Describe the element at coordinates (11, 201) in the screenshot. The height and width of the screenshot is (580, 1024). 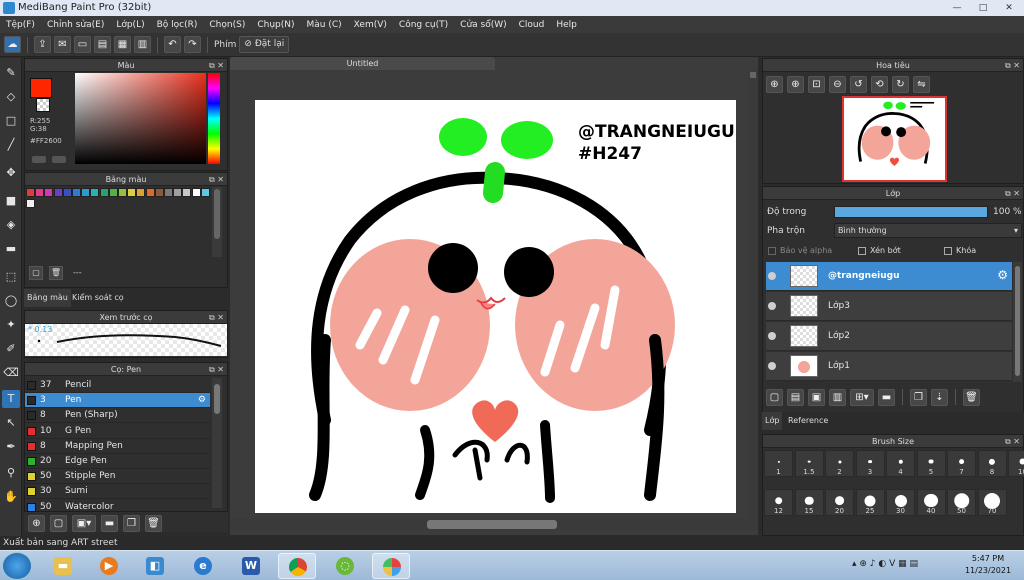
I see `fill-rect-tool-icon: ■` at that location.